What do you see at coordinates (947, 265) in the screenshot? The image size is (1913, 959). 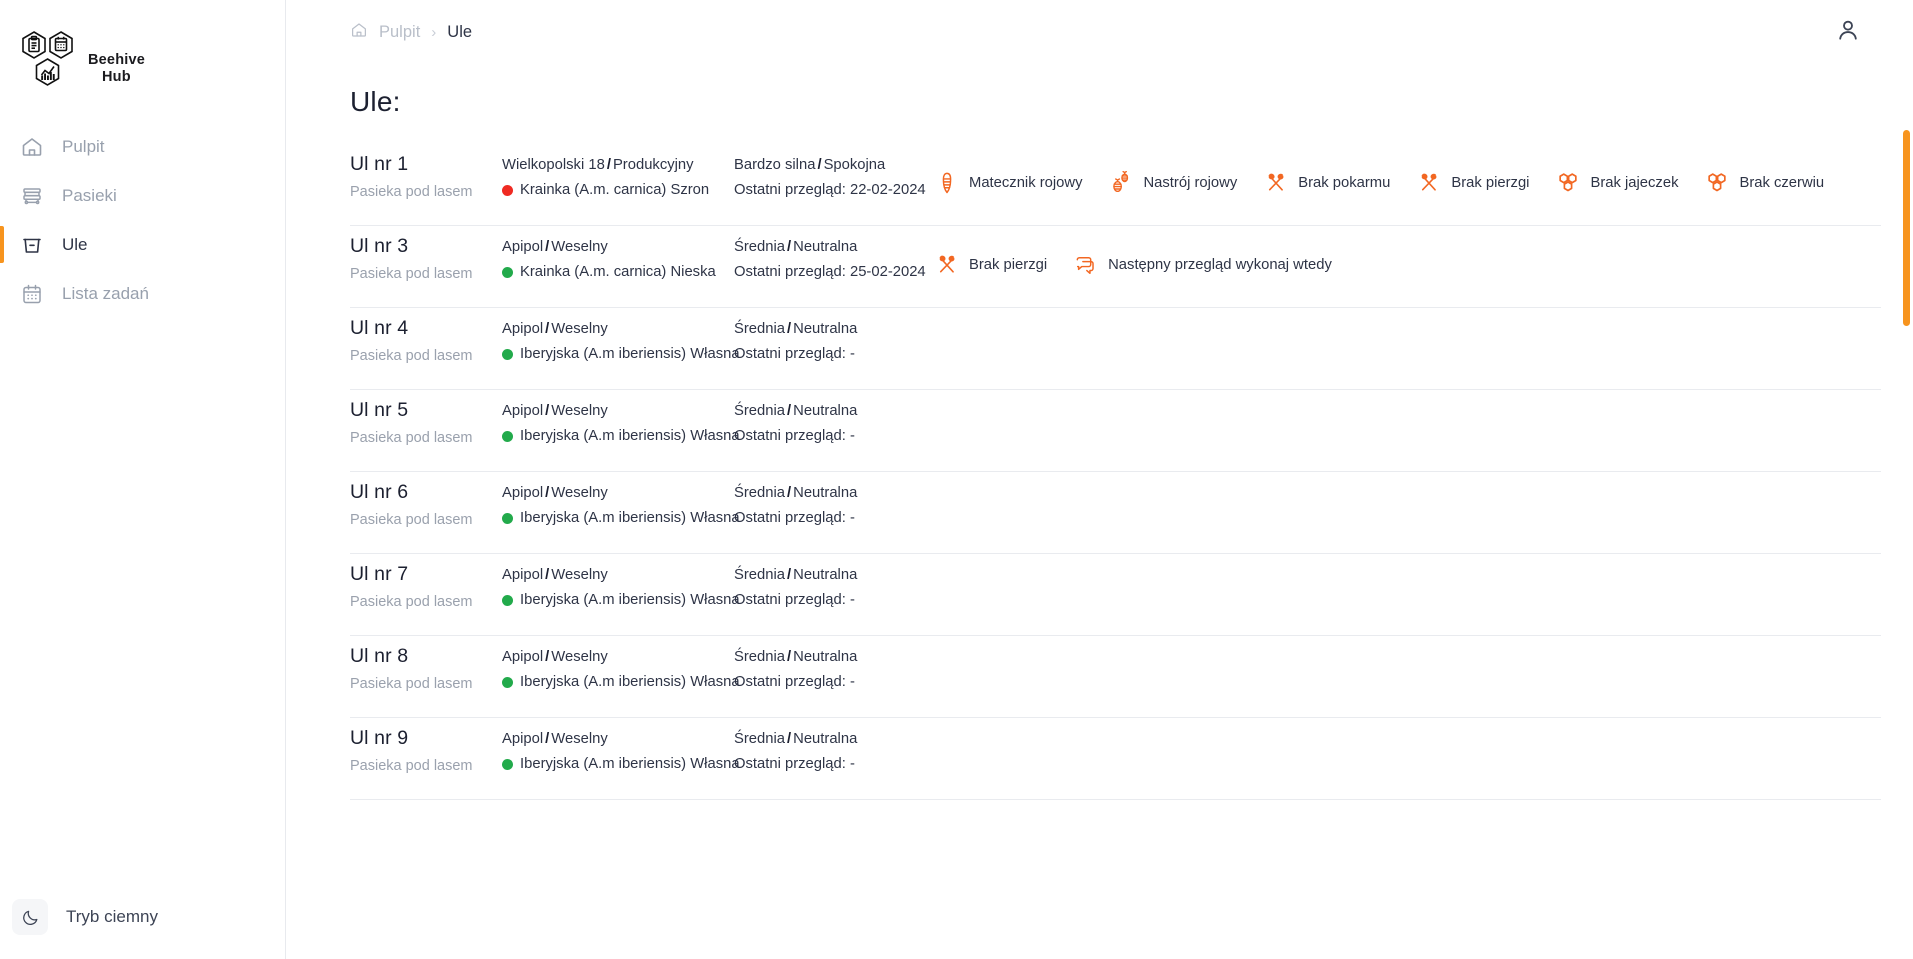 I see `no-beebread-icon` at bounding box center [947, 265].